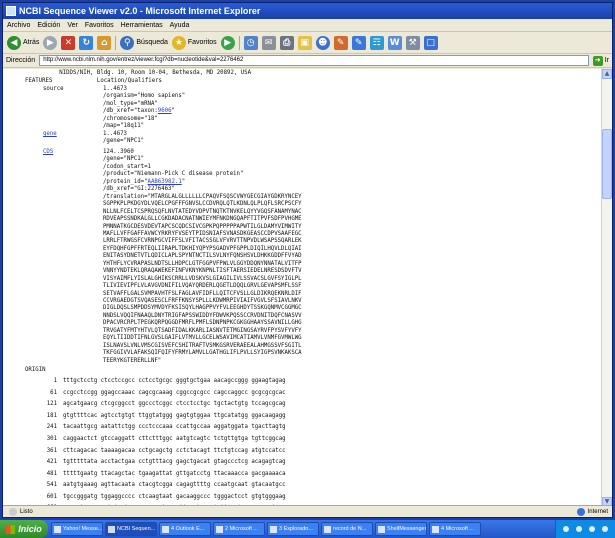  Describe the element at coordinates (268, 42) in the screenshot. I see `mail-icon: ✉` at that location.